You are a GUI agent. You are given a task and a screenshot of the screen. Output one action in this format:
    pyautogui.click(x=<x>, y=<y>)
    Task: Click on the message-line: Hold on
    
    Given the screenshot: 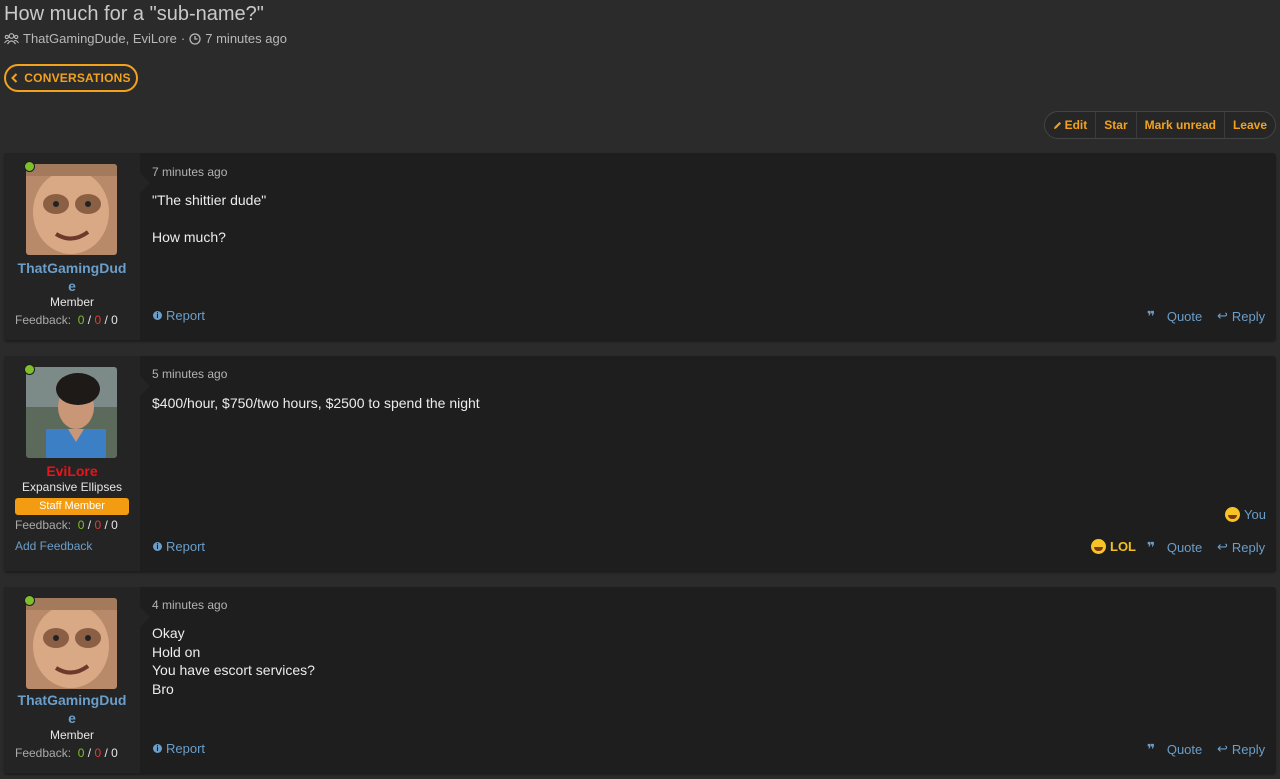 What is the action you would take?
    pyautogui.click(x=176, y=652)
    